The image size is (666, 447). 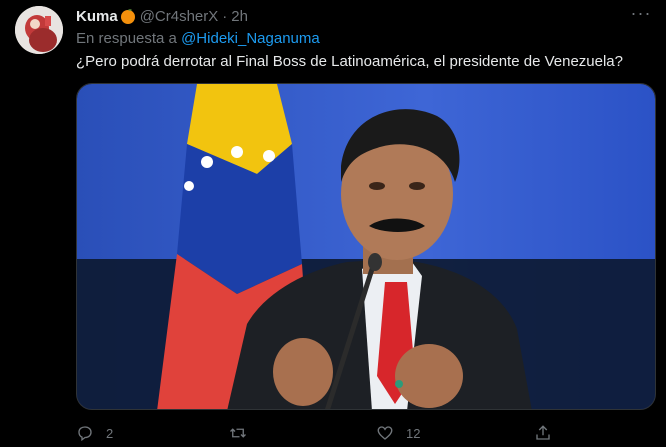 What do you see at coordinates (239, 16) in the screenshot?
I see `timestamp: 2h` at bounding box center [239, 16].